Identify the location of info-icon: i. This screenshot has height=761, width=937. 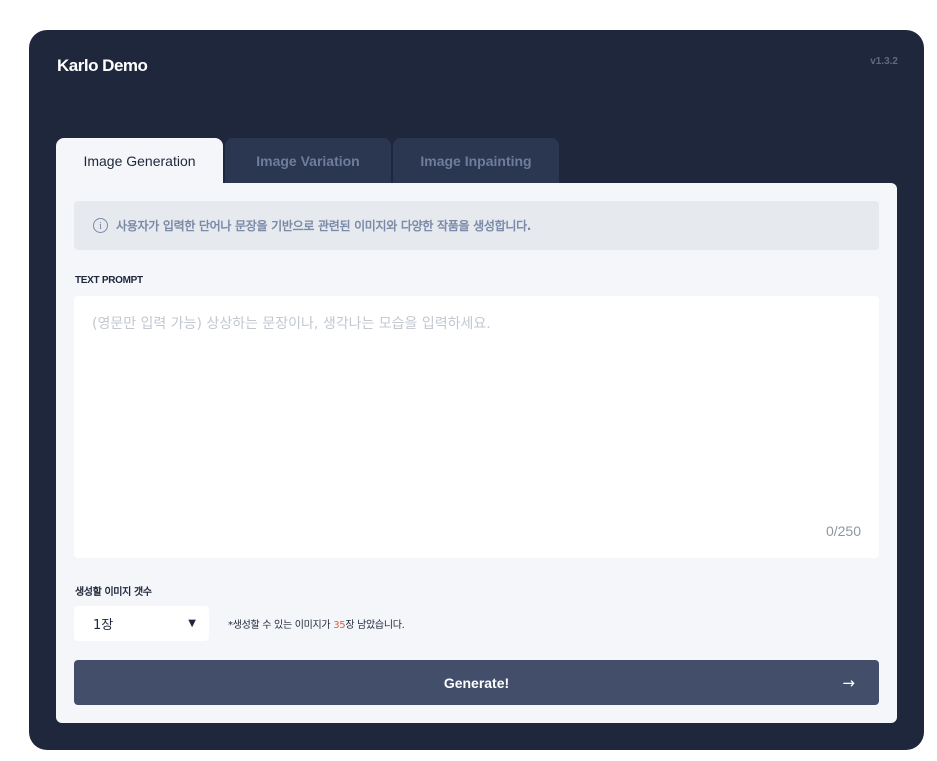
(100, 225).